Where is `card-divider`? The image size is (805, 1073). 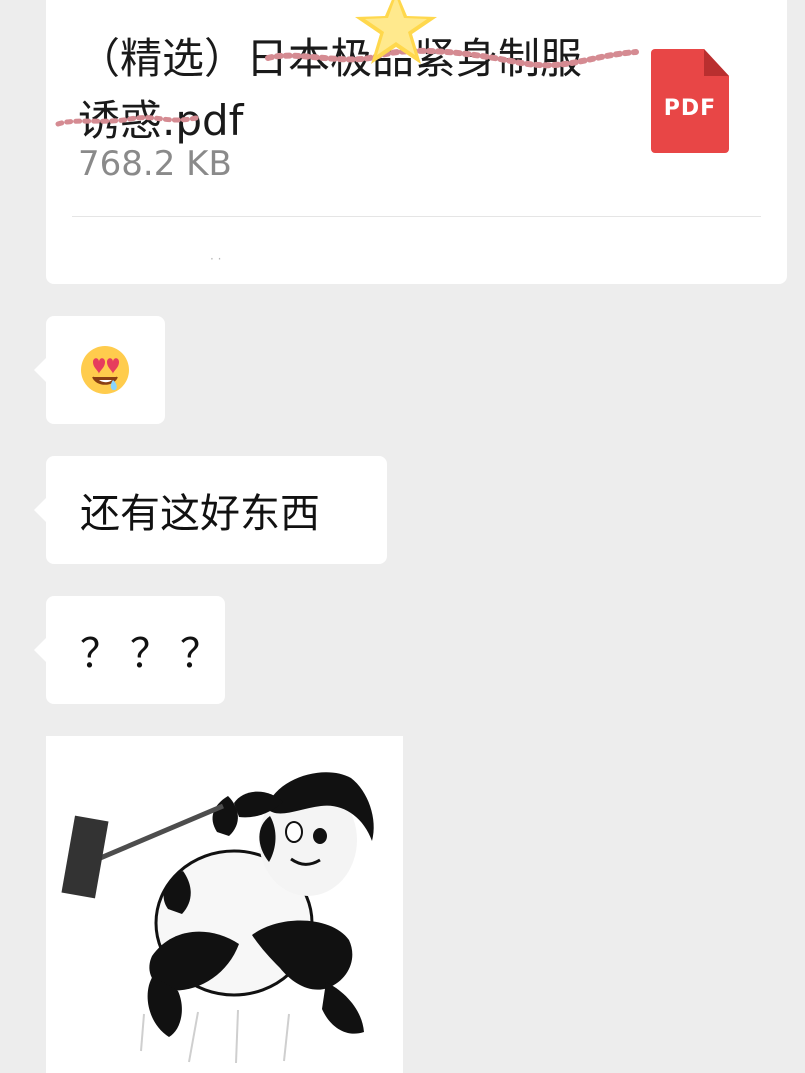 card-divider is located at coordinates (416, 216).